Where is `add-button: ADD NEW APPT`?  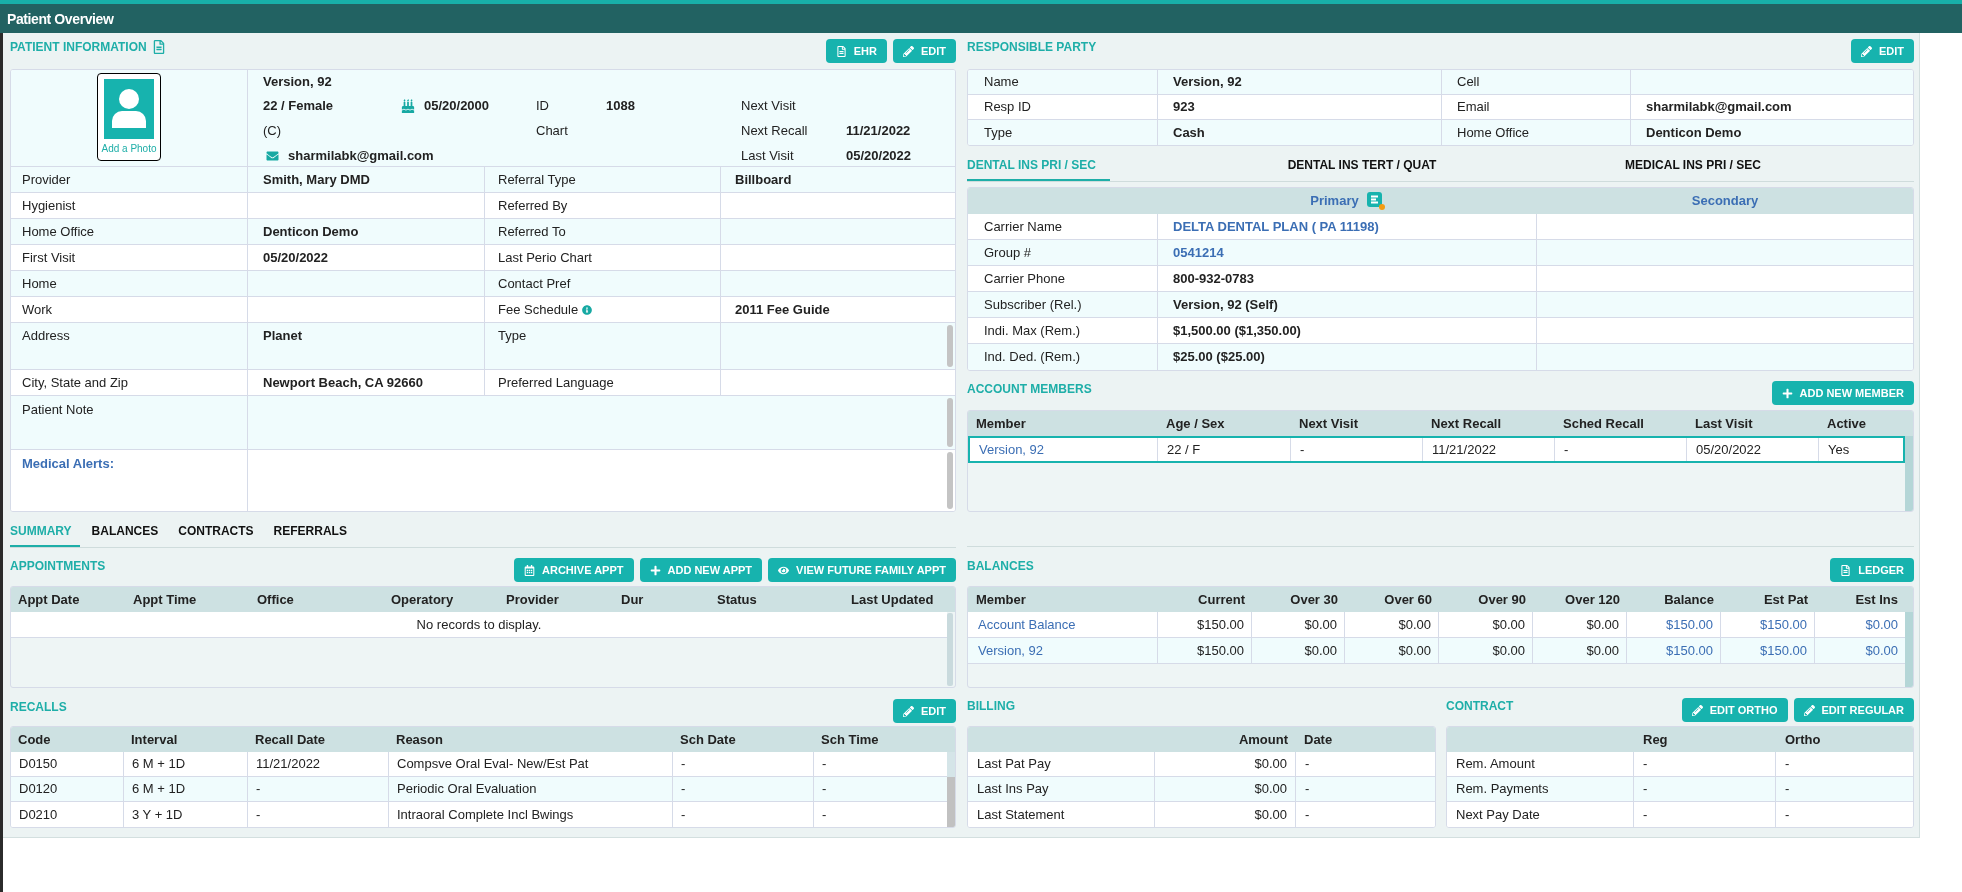
add-button: ADD NEW APPT is located at coordinates (701, 570).